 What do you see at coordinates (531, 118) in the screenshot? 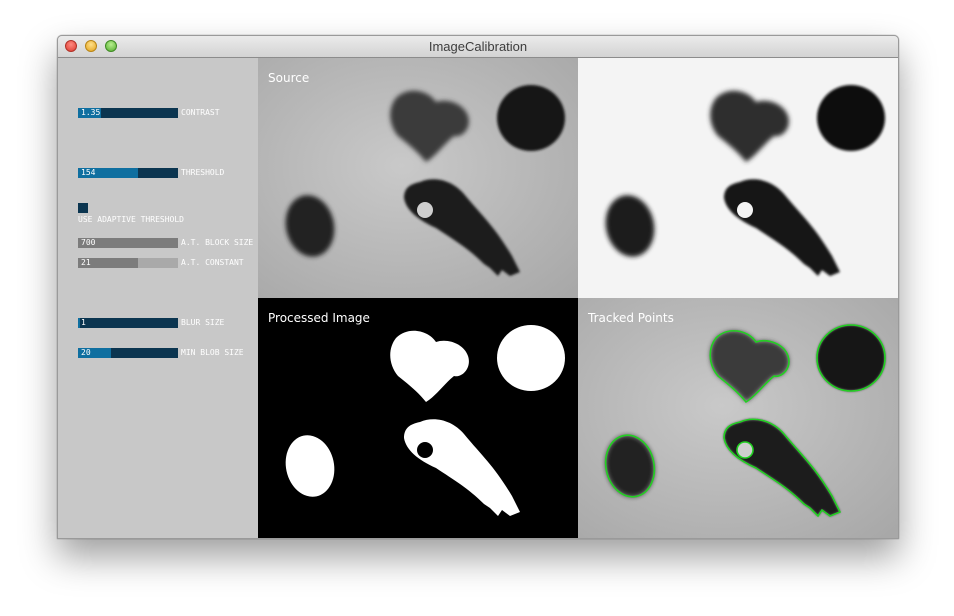
I see `coin-object` at bounding box center [531, 118].